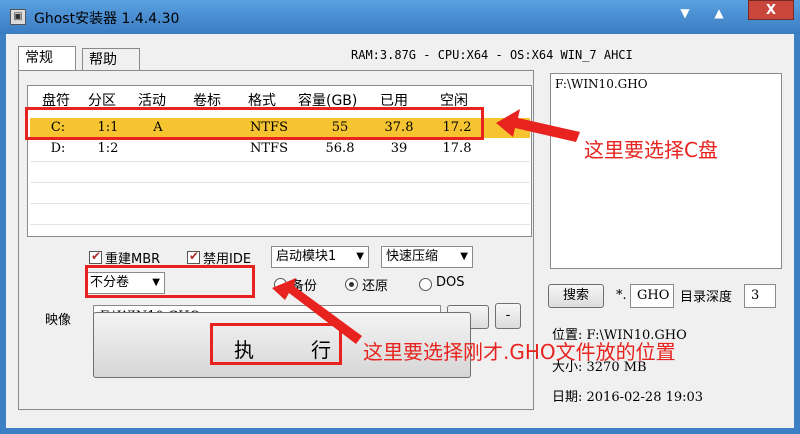  I want to click on arrow-to-drive-icon, so click(538, 125).